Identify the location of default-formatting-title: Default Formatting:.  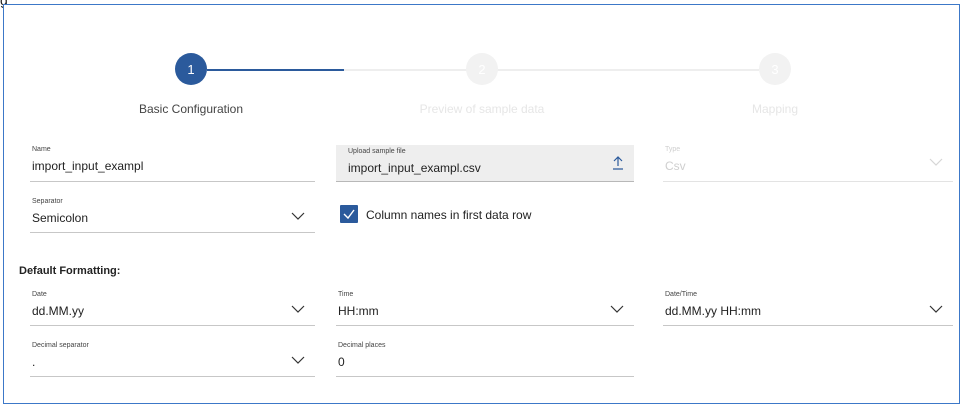
(70, 271).